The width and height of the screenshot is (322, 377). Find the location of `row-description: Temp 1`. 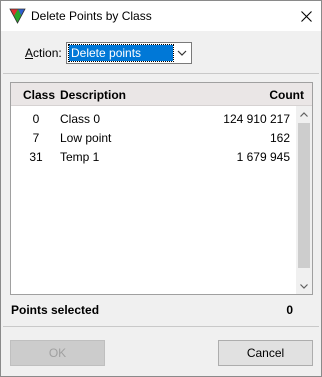

row-description: Temp 1 is located at coordinates (80, 157).